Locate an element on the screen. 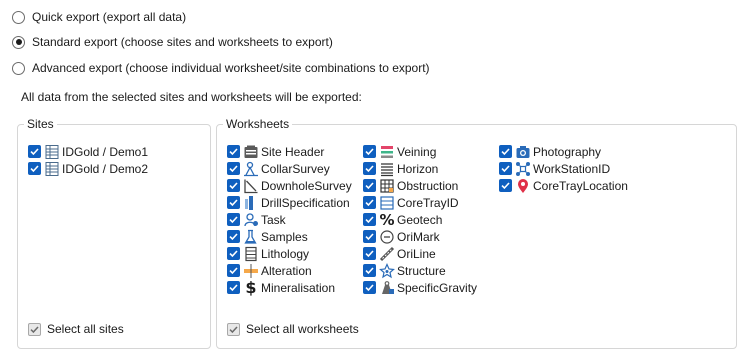 The height and width of the screenshot is (360, 750). worksheet-label: Photography is located at coordinates (567, 151).